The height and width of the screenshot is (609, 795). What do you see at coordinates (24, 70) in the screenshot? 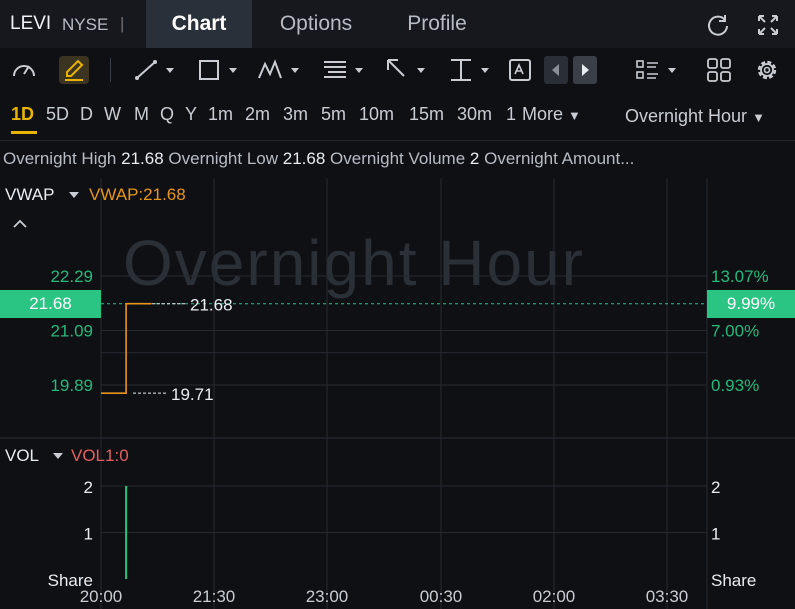
I see `gauge-icon` at bounding box center [24, 70].